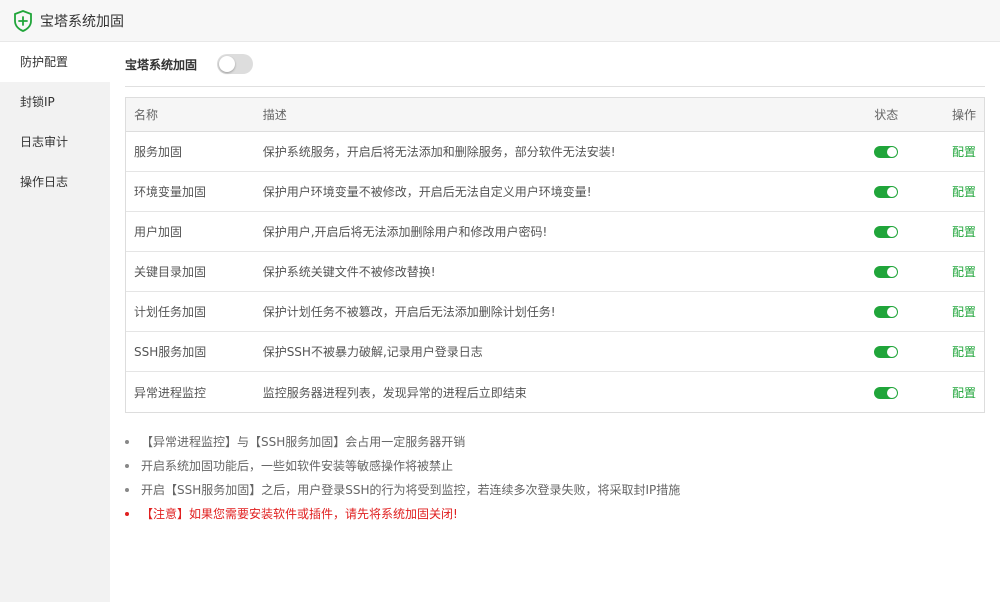 This screenshot has width=1000, height=602. Describe the element at coordinates (23, 20) in the screenshot. I see `shield-plus-icon` at that location.